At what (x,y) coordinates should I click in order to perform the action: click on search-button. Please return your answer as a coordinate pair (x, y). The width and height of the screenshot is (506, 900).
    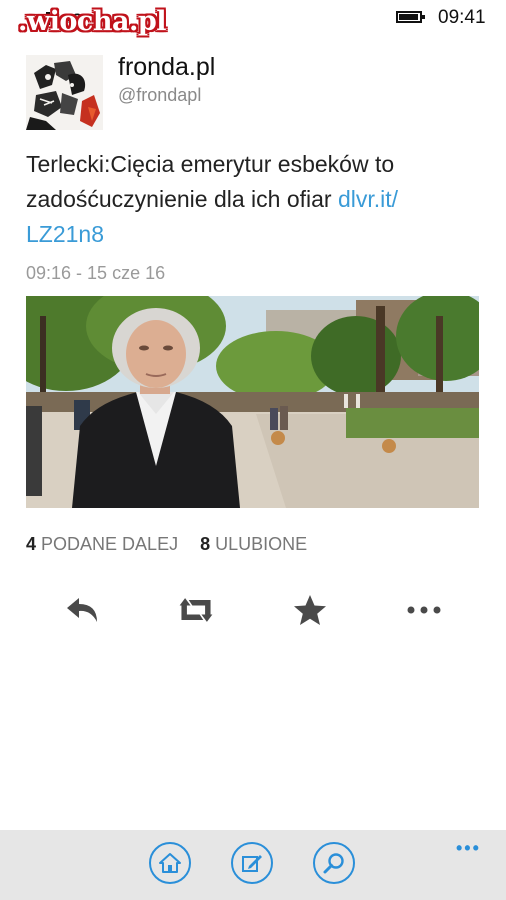
    Looking at the image, I should click on (334, 863).